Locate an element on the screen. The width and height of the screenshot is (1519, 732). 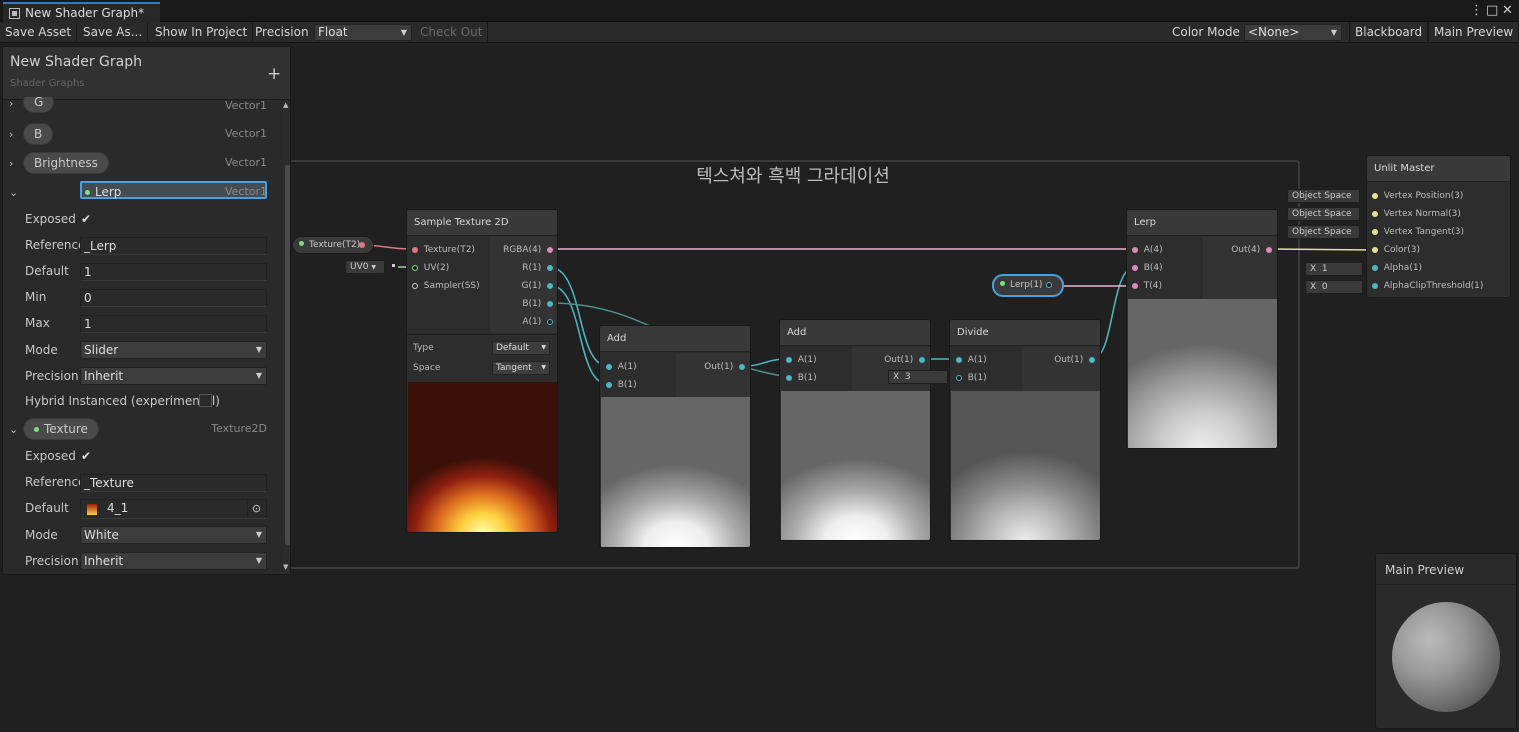
output-port-out: Out(4) is located at coordinates (1251, 250).